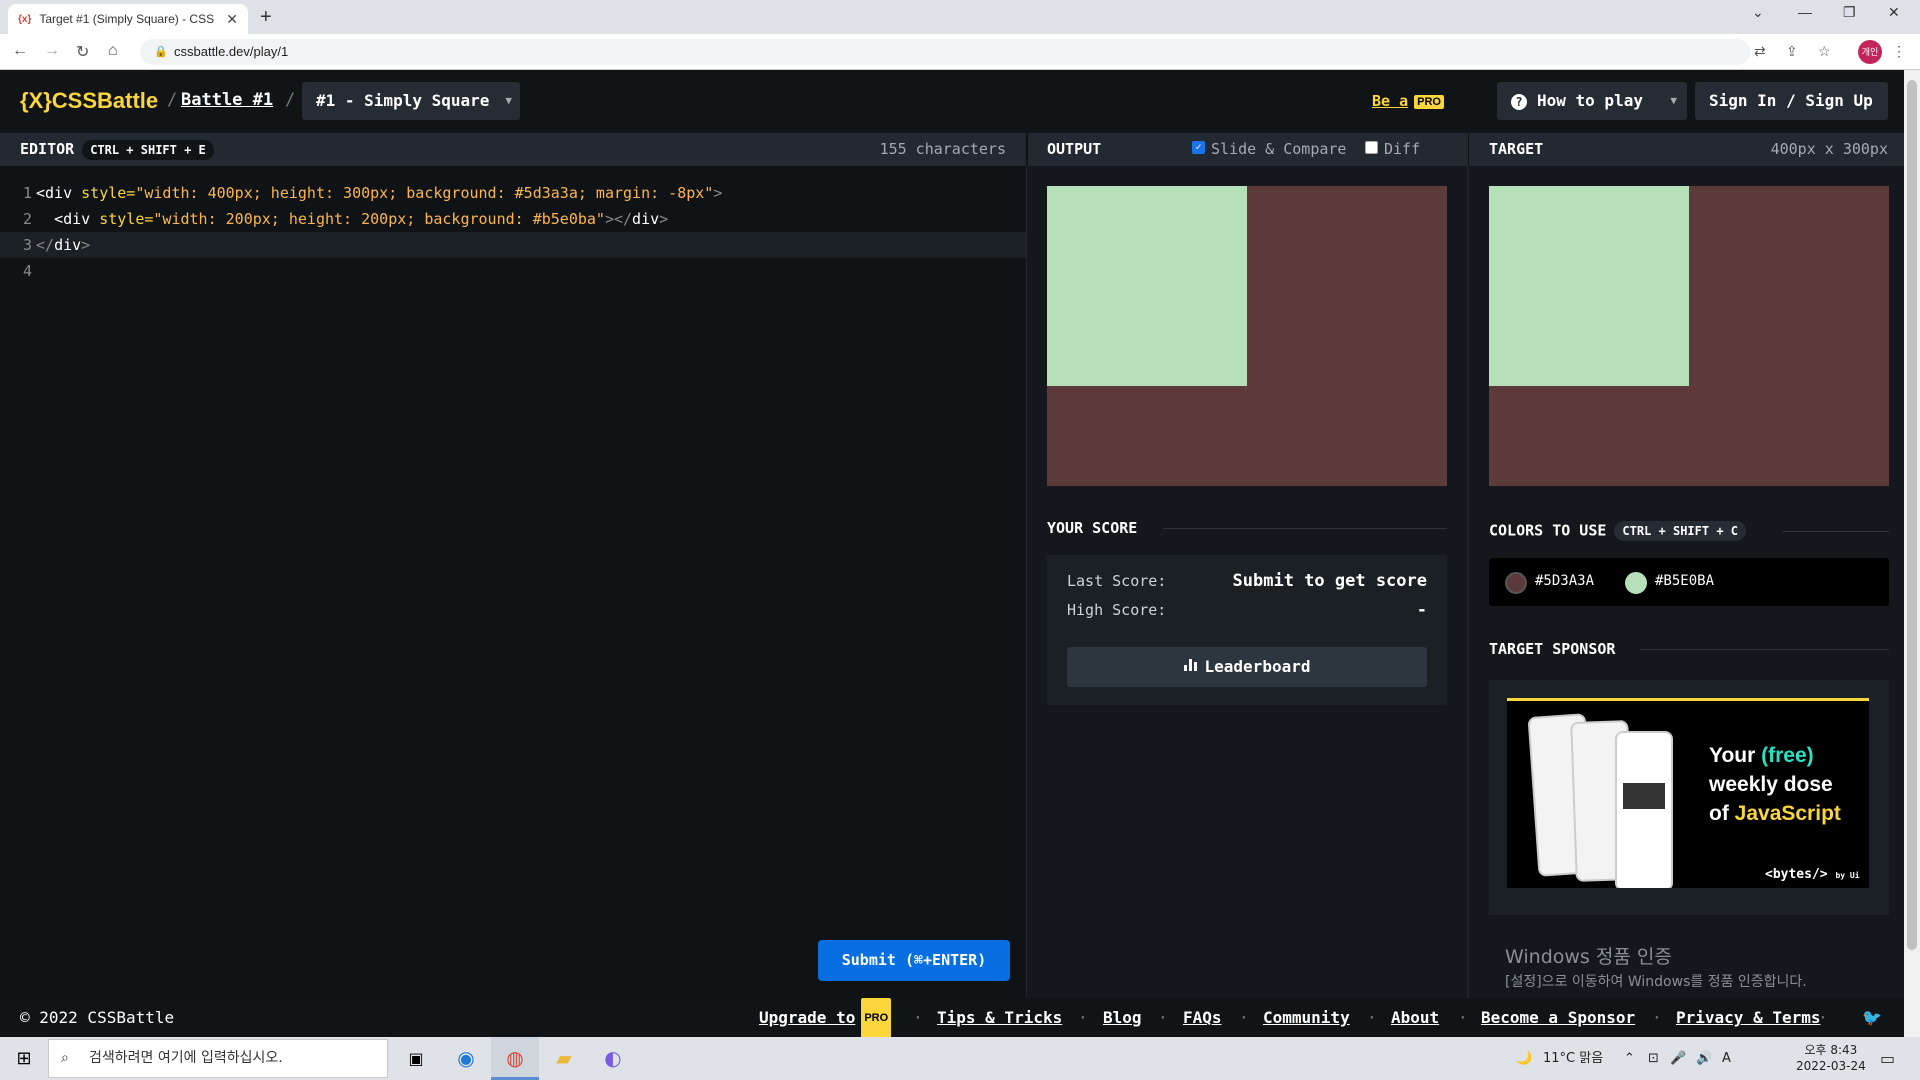  Describe the element at coordinates (1726, 1058) in the screenshot. I see `ime-indicator: A` at that location.